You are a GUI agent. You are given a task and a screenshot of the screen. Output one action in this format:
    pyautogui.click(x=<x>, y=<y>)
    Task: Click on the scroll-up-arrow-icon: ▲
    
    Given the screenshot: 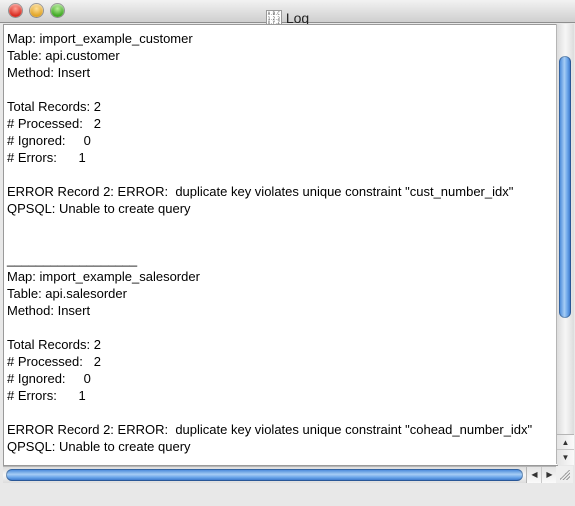 What is the action you would take?
    pyautogui.click(x=565, y=442)
    